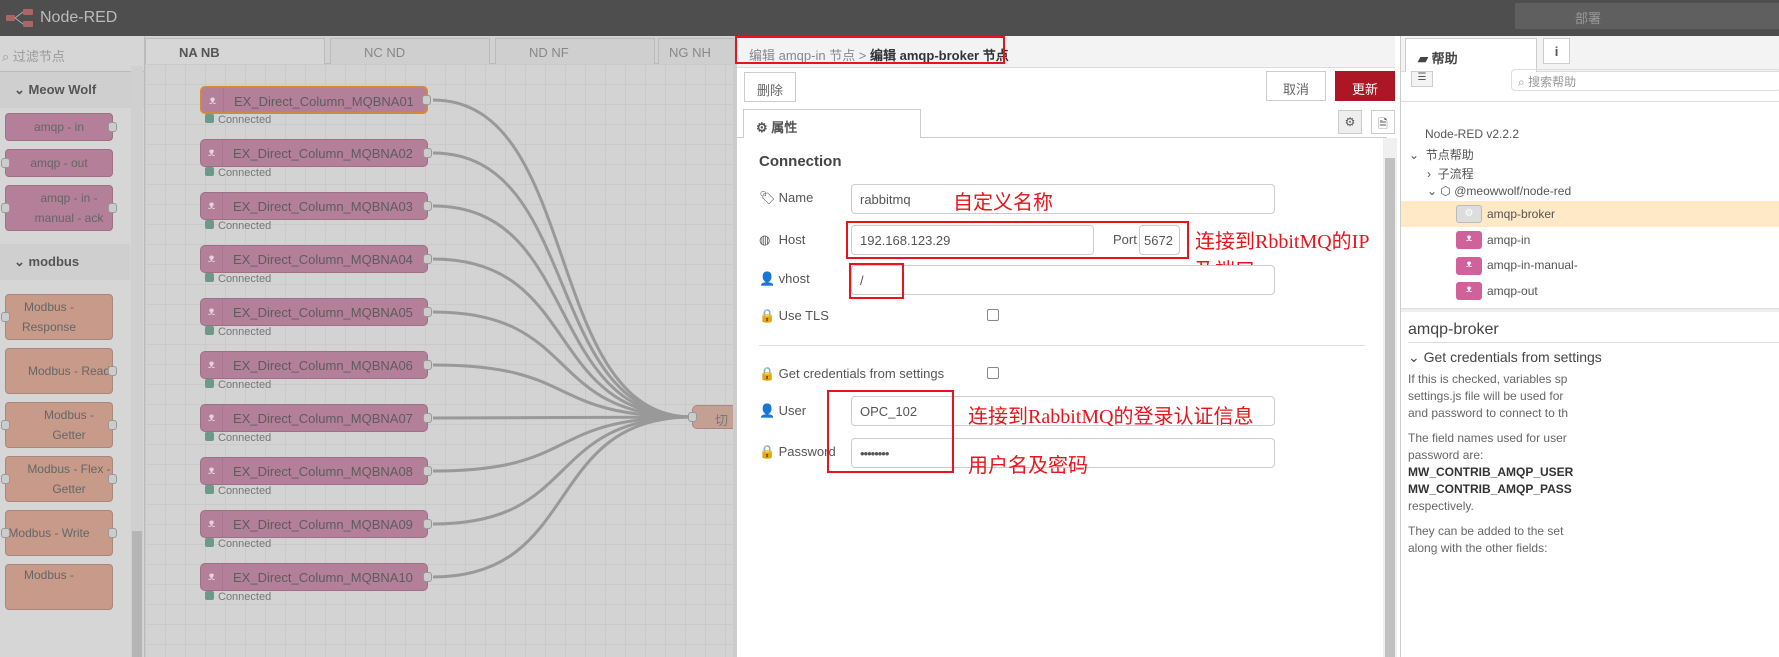 The width and height of the screenshot is (1779, 657). Describe the element at coordinates (1472, 134) in the screenshot. I see `tree-version: Node-RED v2.2.2` at that location.